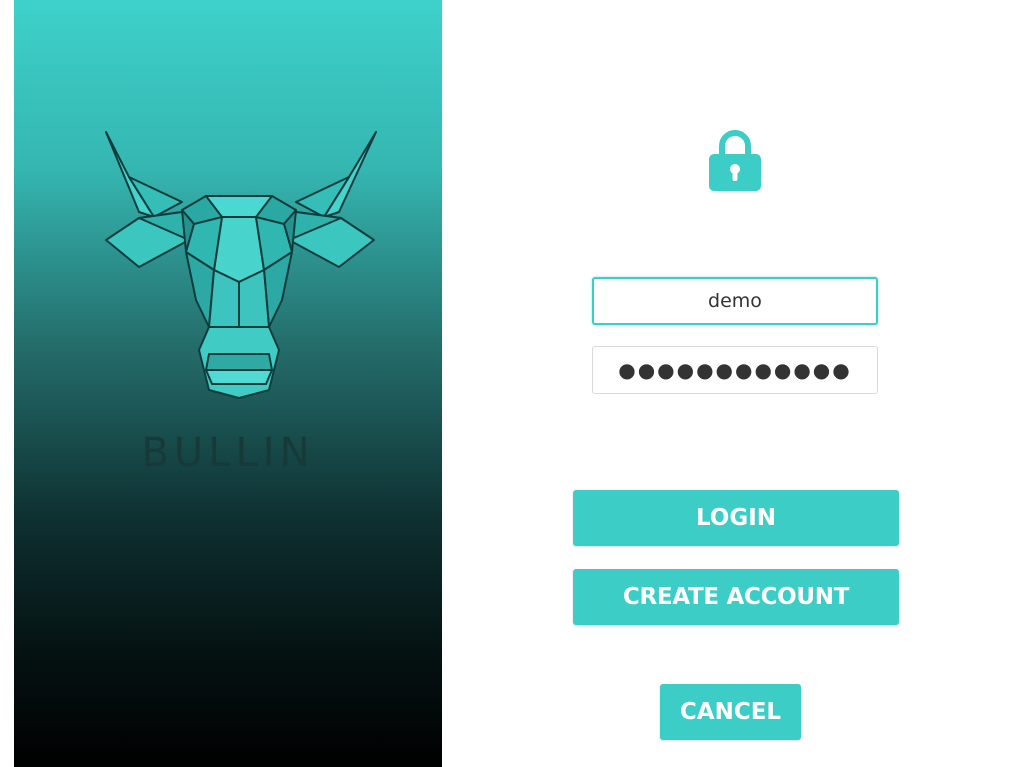 This screenshot has width=1025, height=767. Describe the element at coordinates (735, 301) in the screenshot. I see `username-input` at that location.